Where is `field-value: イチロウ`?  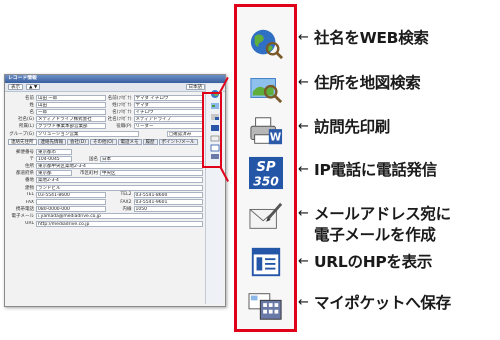 field-value: イチロウ is located at coordinates (168, 111).